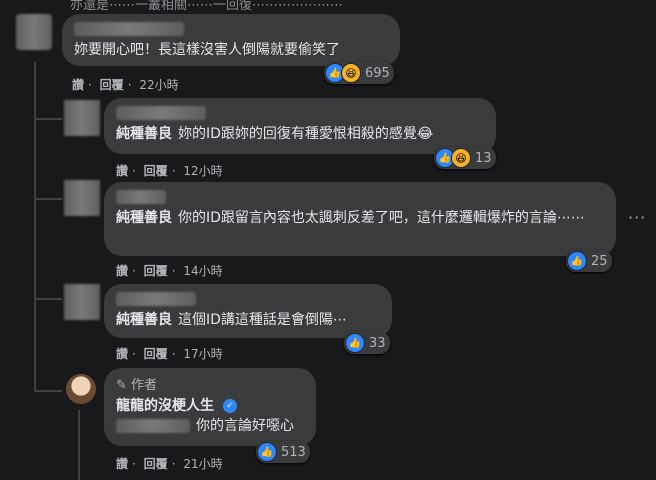 Image resolution: width=656 pixels, height=480 pixels. I want to click on comment-text: 你的言論好噁心, so click(245, 426).